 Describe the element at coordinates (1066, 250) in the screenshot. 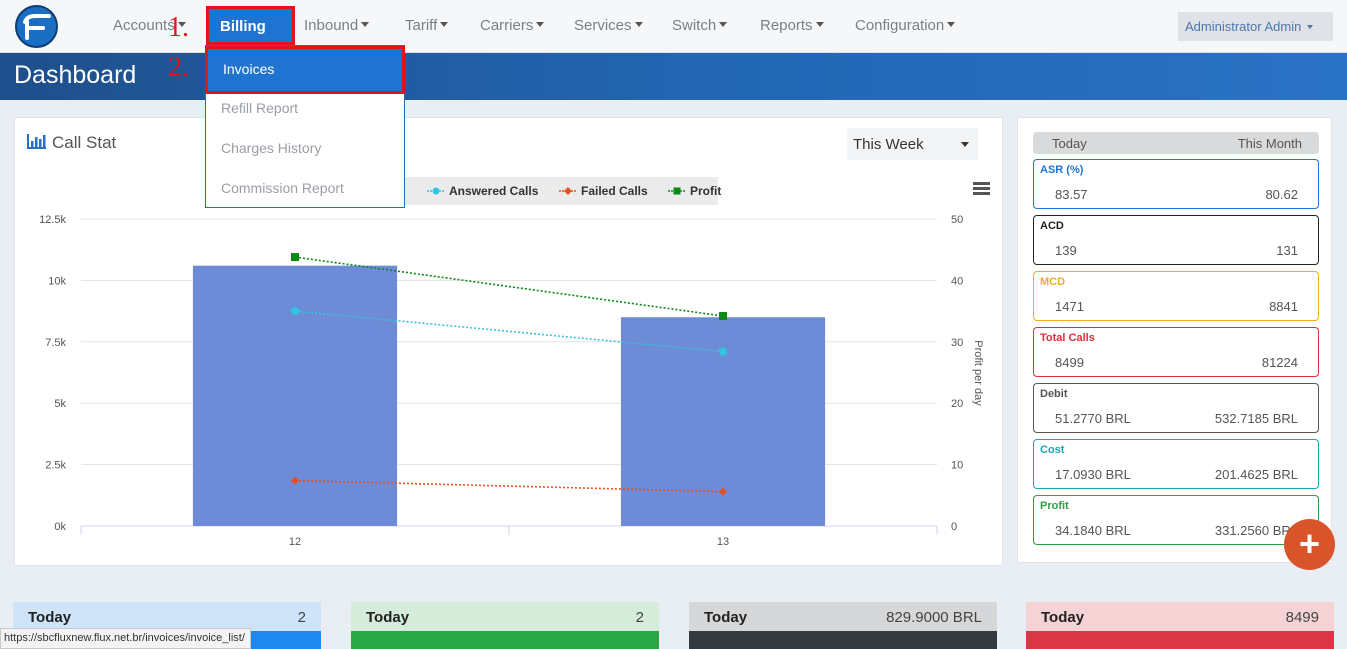

I see `stat-today-value: 139` at that location.